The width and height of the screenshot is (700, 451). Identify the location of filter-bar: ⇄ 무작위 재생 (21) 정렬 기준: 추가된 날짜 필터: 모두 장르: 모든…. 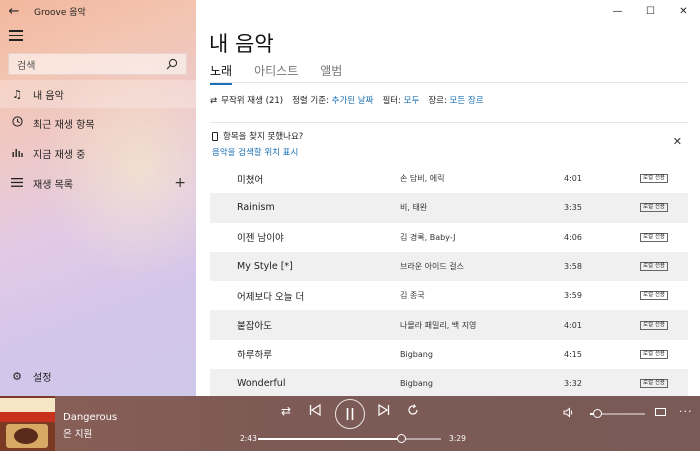
(351, 100).